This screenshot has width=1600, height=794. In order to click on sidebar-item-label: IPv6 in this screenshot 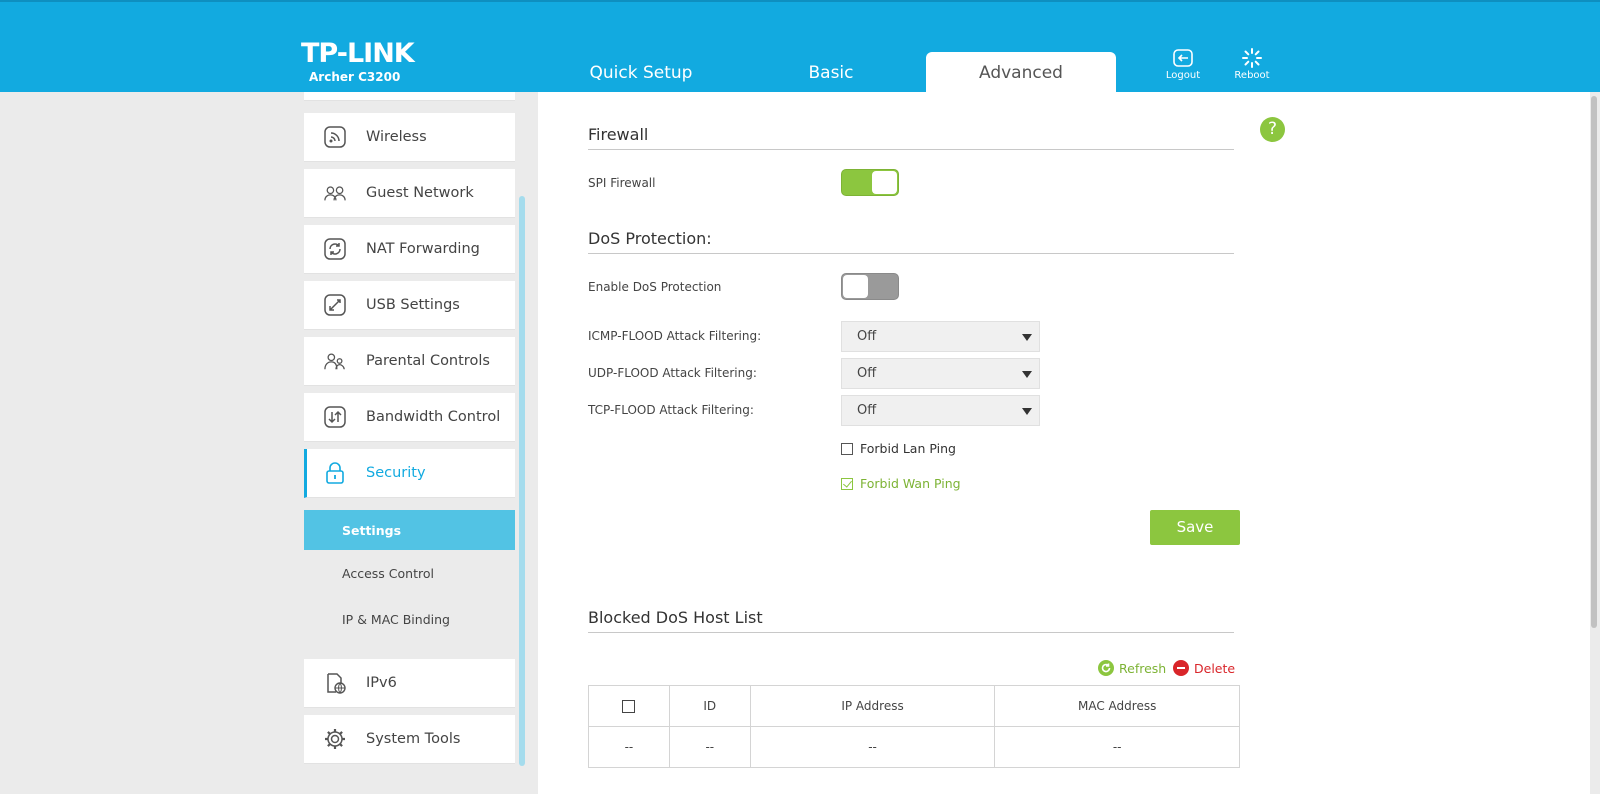, I will do `click(381, 683)`.